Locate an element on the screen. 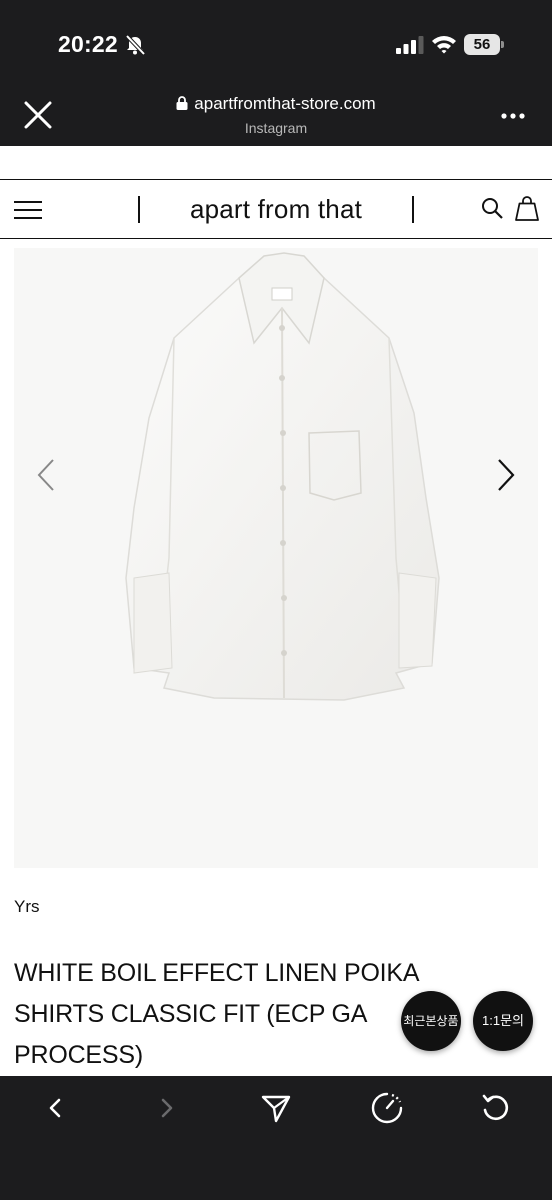  site-logo: apart from that is located at coordinates (276, 209).